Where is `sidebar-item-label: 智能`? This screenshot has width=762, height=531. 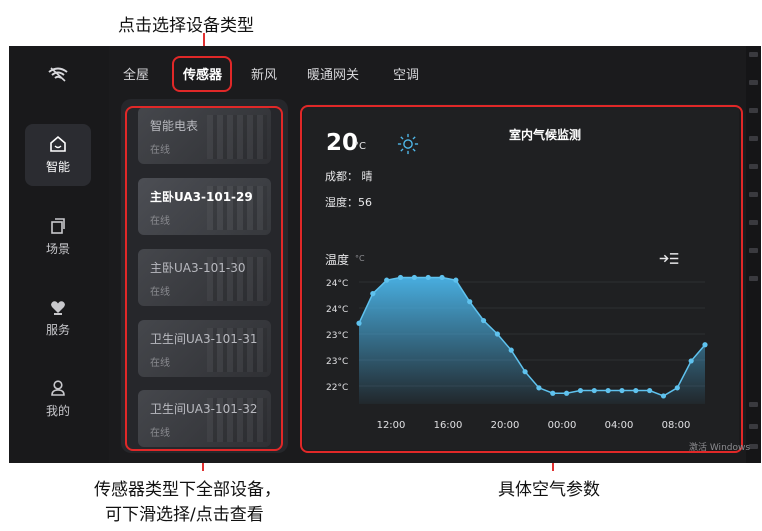
sidebar-item-label: 智能 is located at coordinates (57, 167).